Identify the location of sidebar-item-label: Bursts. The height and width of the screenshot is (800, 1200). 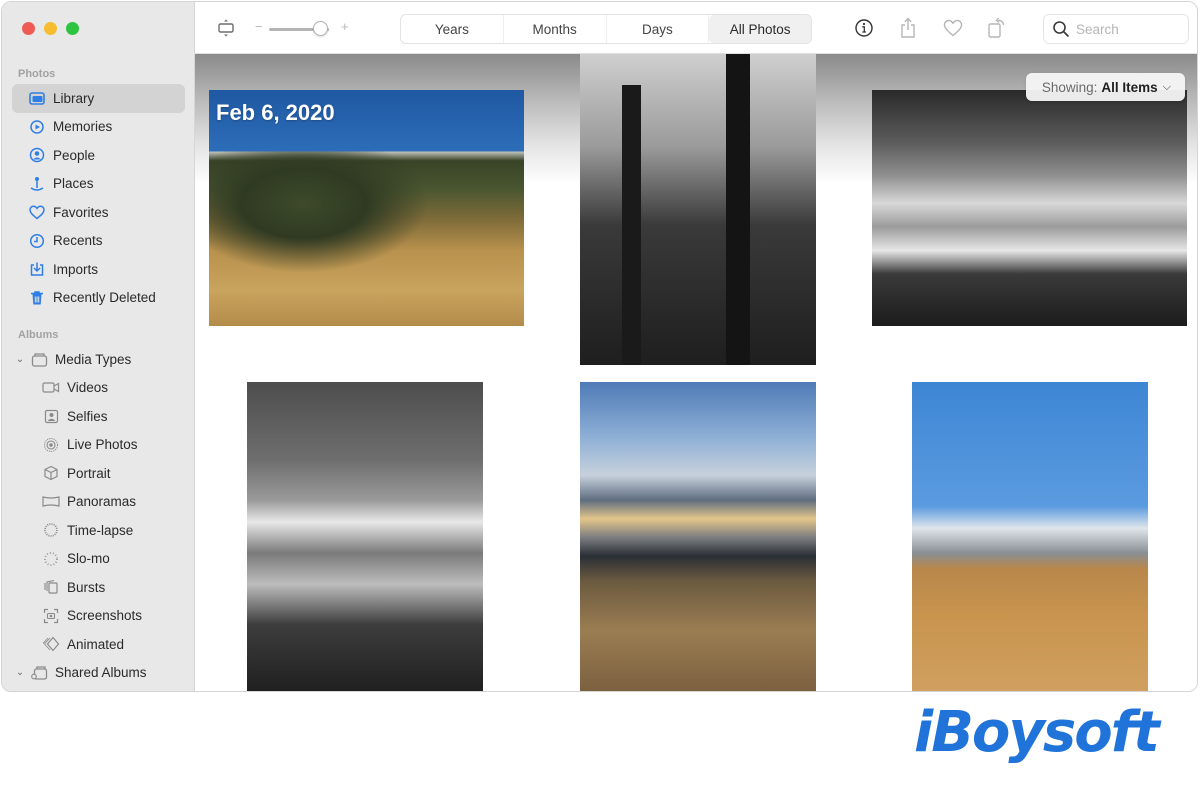
(86, 587).